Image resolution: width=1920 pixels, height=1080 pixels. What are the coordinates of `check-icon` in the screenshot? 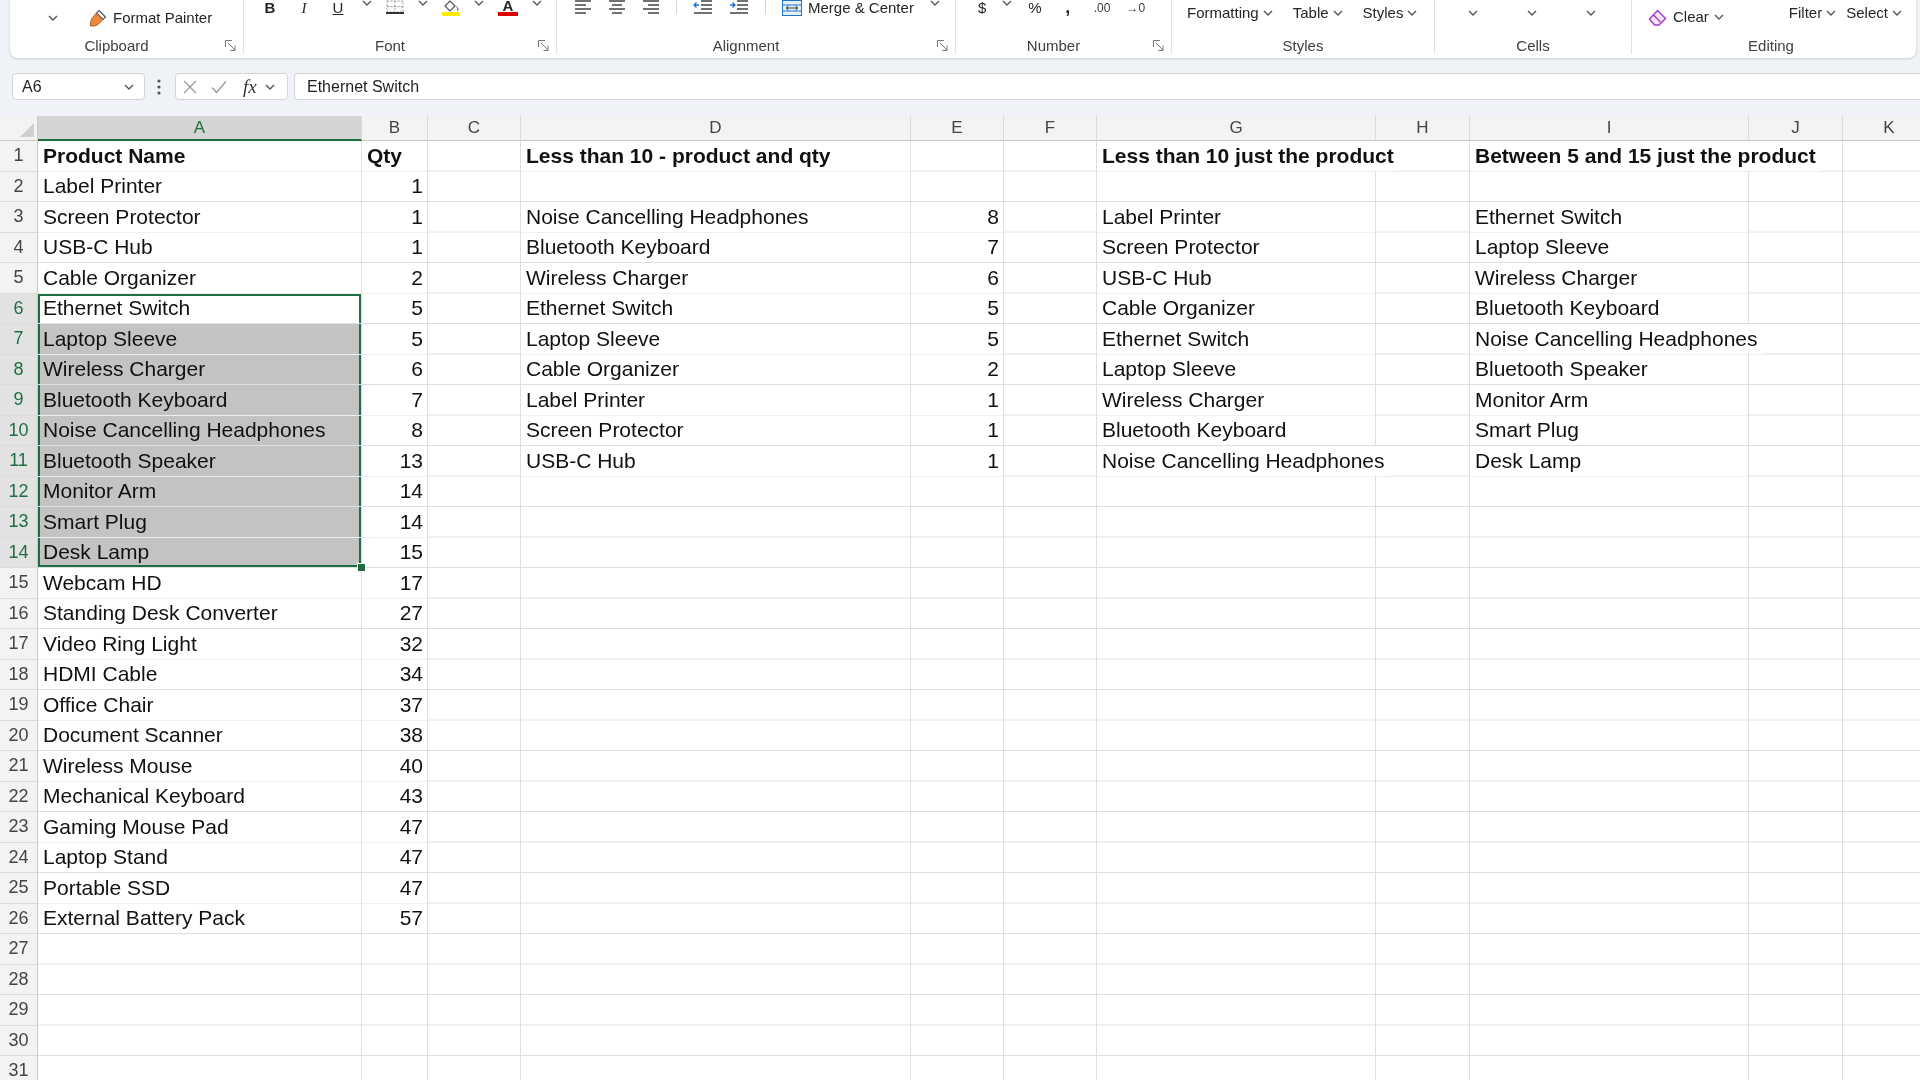 It's located at (219, 86).